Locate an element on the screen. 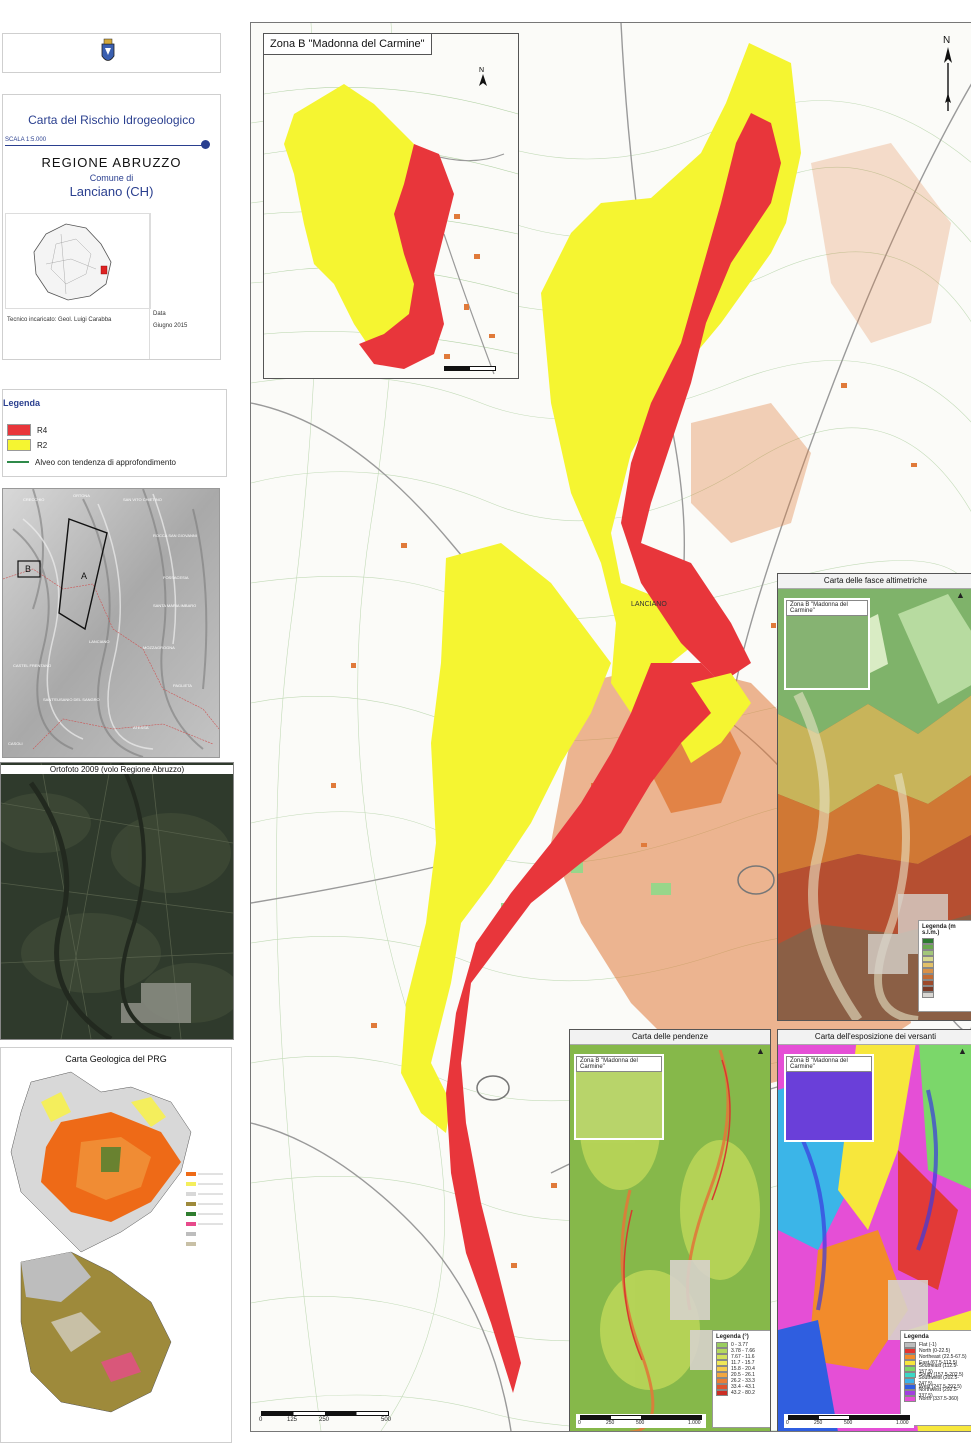 This screenshot has width=971, height=1456. aspect-north-icon: ▲ is located at coordinates (962, 1051).